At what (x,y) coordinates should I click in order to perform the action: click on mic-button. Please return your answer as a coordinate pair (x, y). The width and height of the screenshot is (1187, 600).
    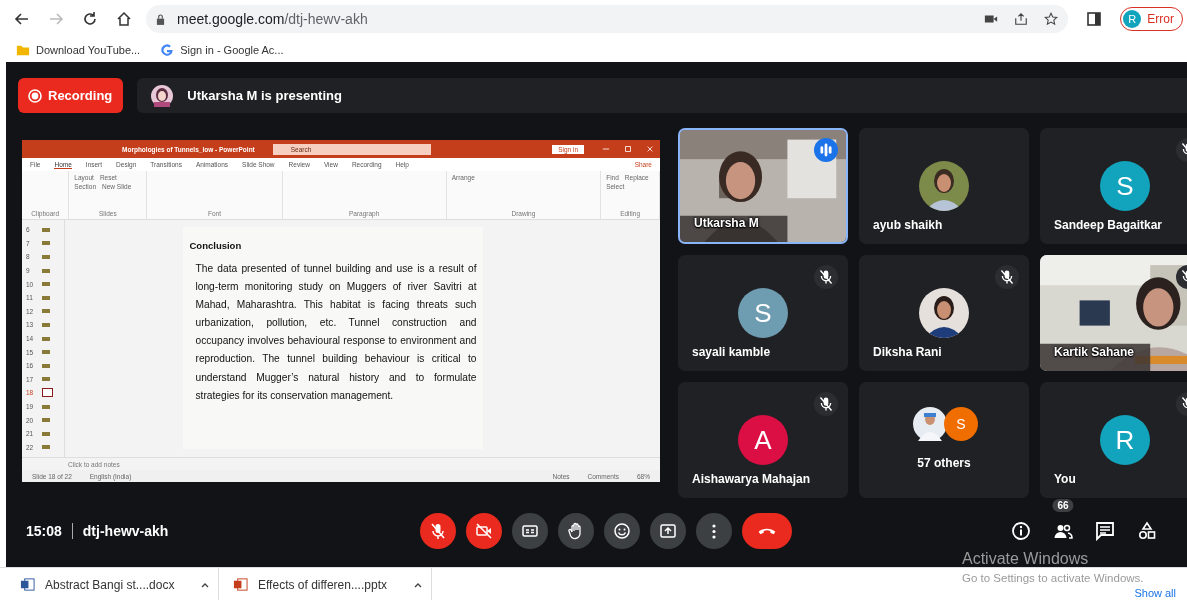
    Looking at the image, I should click on (438, 531).